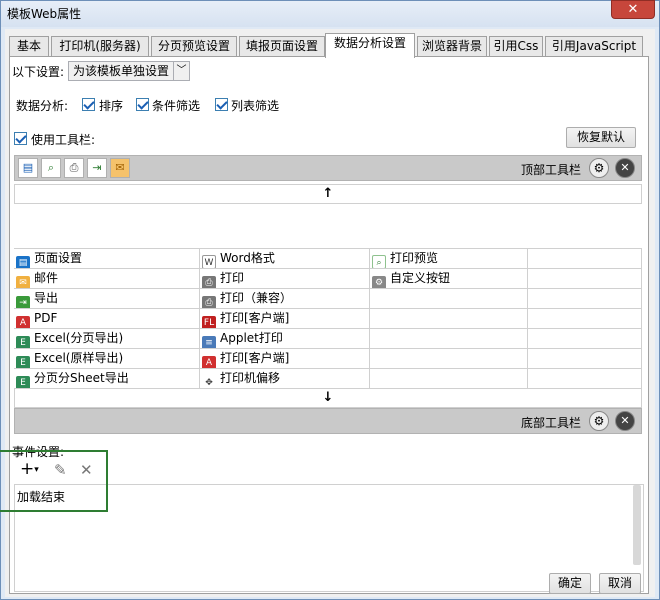  Describe the element at coordinates (176, 106) in the screenshot. I see `condition-filter-label: 条件筛选` at that location.